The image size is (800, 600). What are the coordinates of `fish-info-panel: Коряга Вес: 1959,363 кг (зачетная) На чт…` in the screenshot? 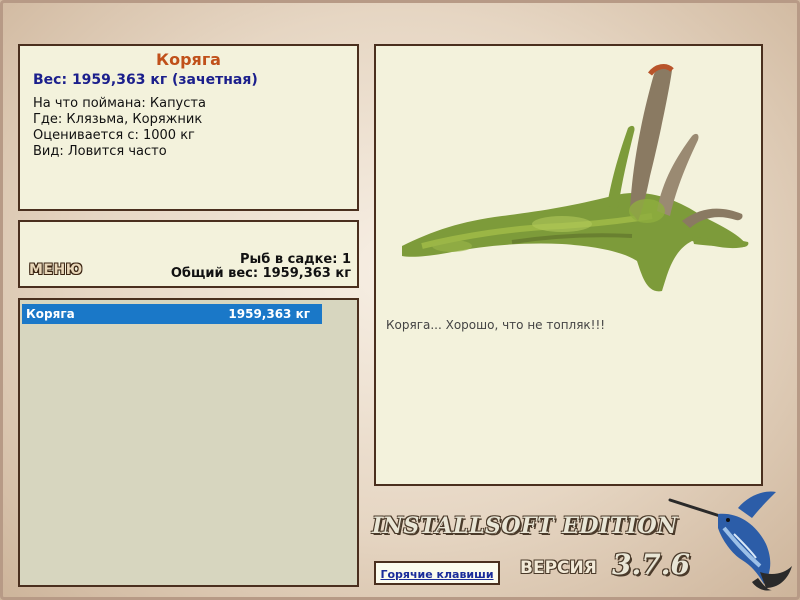 It's located at (188, 127).